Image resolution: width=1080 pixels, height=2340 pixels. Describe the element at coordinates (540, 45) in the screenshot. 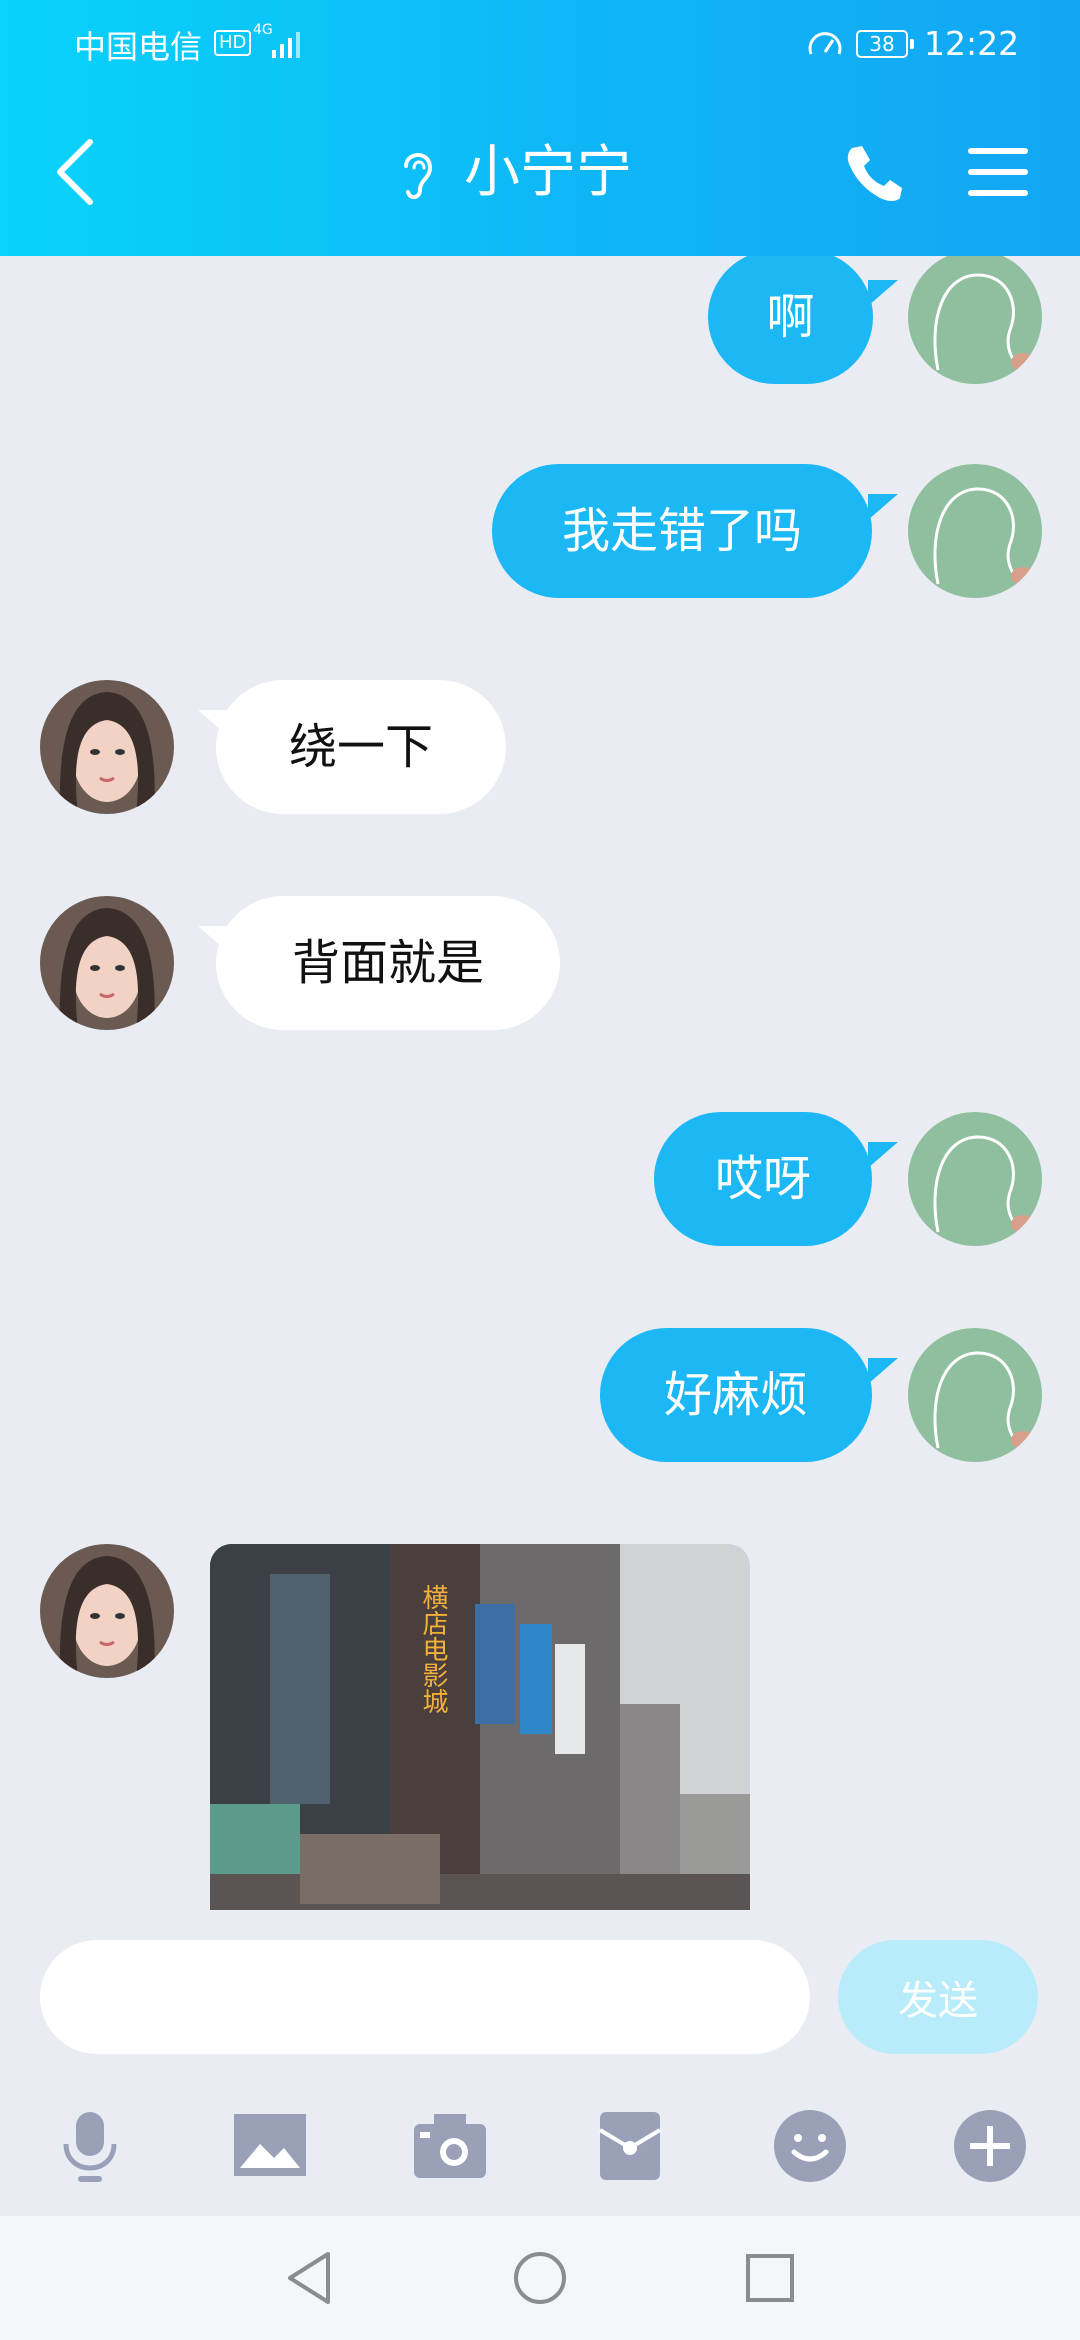

I see `status-bar: 中国电信 HD 4G 38 12:22` at that location.